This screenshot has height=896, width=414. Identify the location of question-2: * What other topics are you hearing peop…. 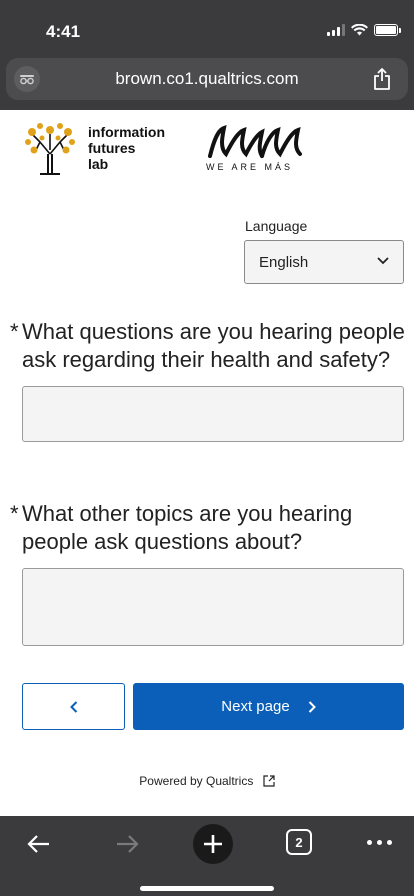
(208, 528).